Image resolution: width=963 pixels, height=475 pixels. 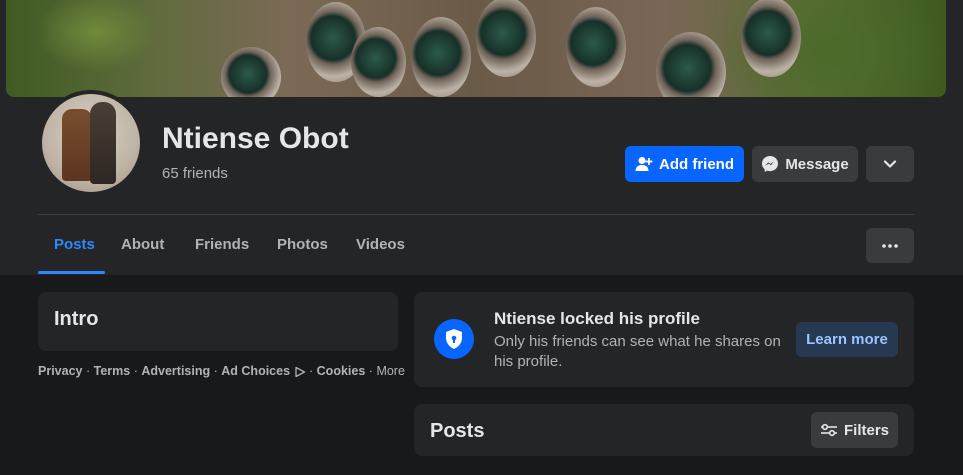 What do you see at coordinates (817, 164) in the screenshot?
I see `message-label: Message` at bounding box center [817, 164].